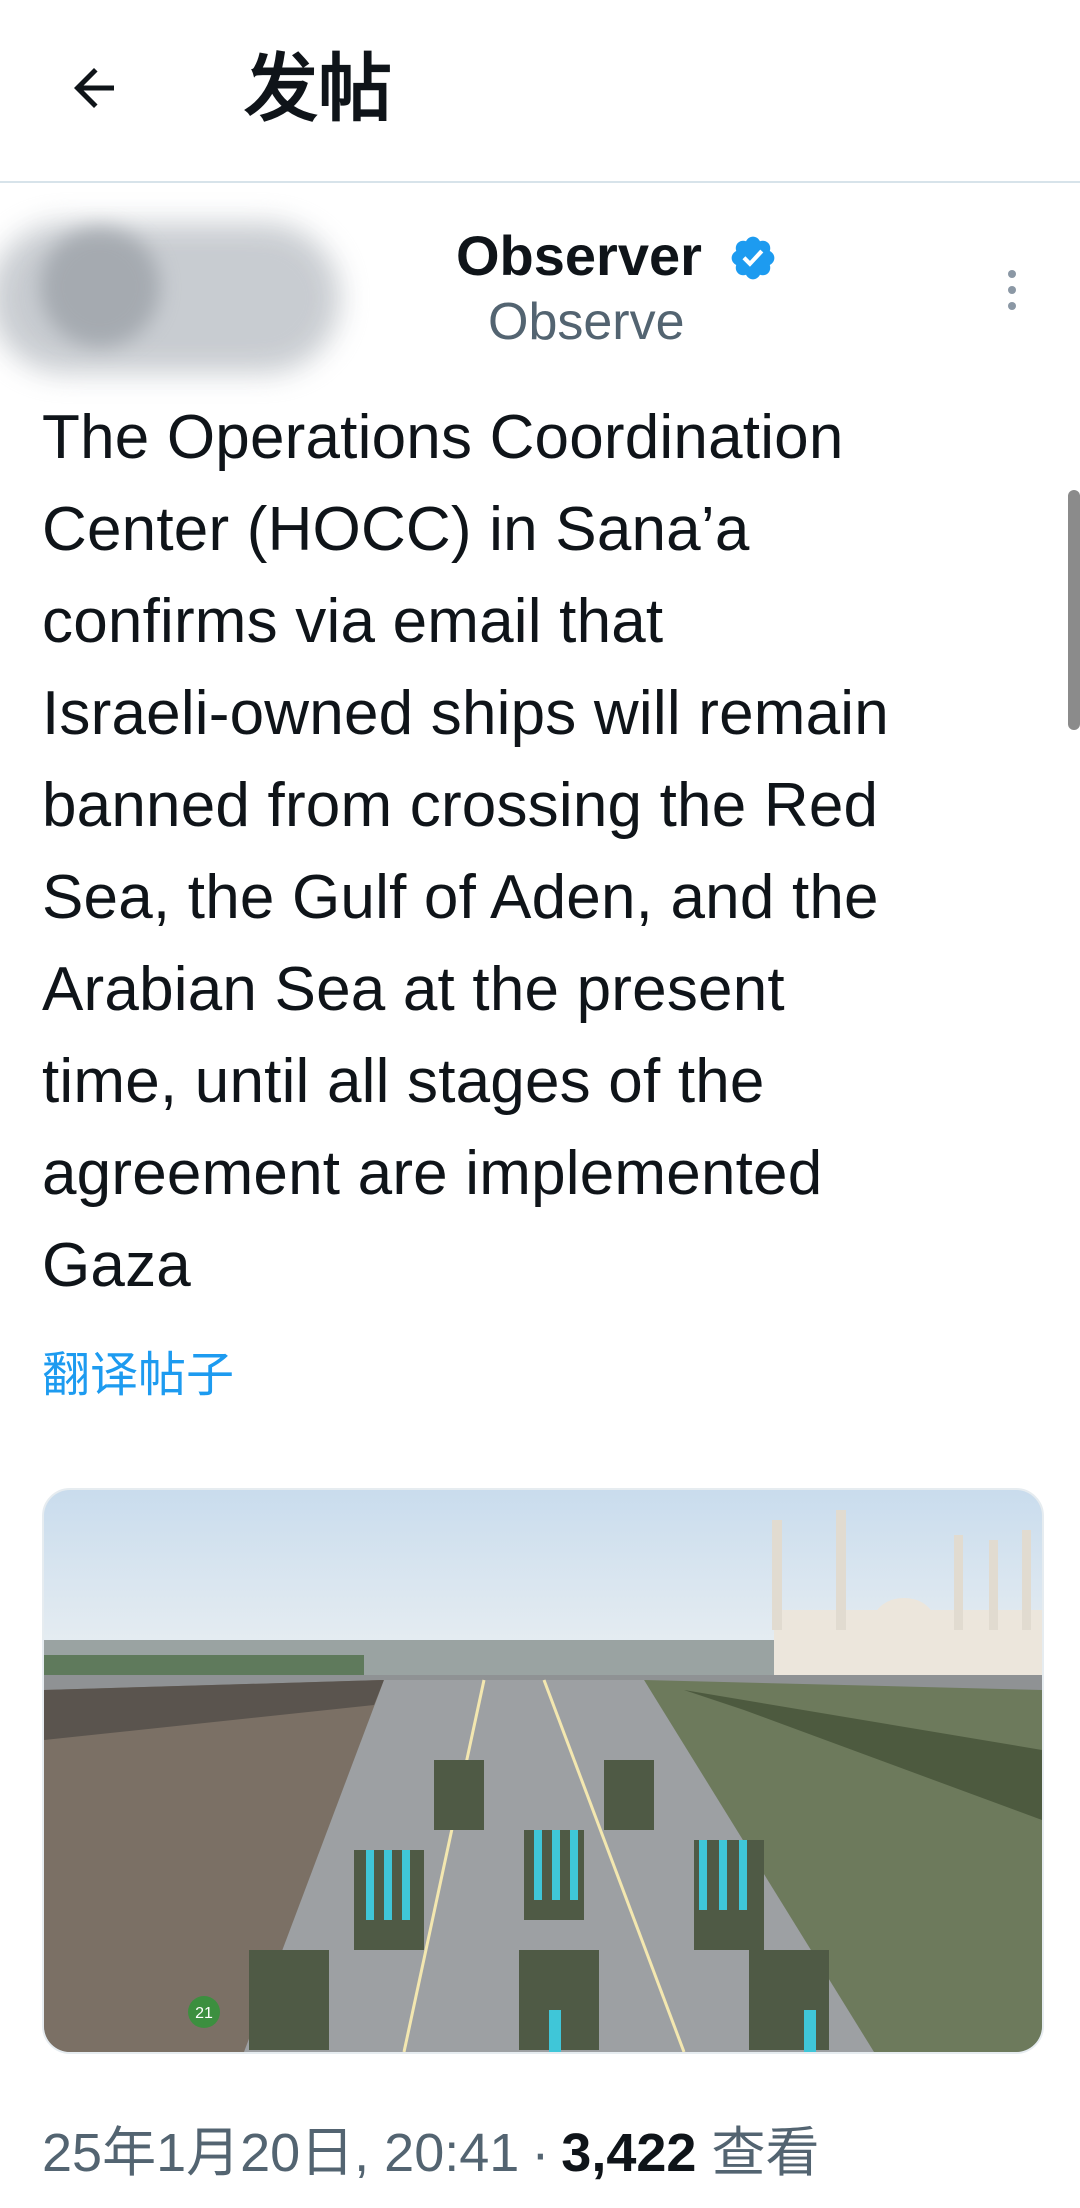 Image resolution: width=1080 pixels, height=2208 pixels. What do you see at coordinates (765, 2152) in the screenshot?
I see `views-label: 查看` at bounding box center [765, 2152].